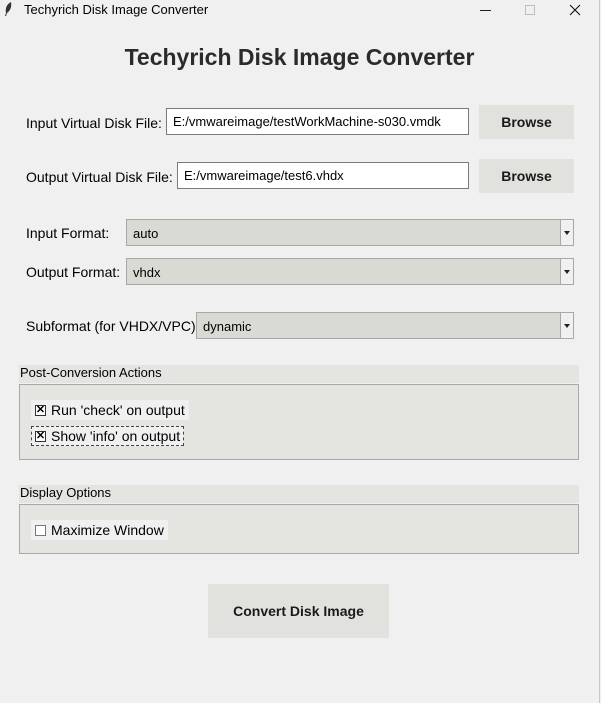 This screenshot has height=703, width=601. I want to click on input-format-label: Input Format:, so click(68, 233).